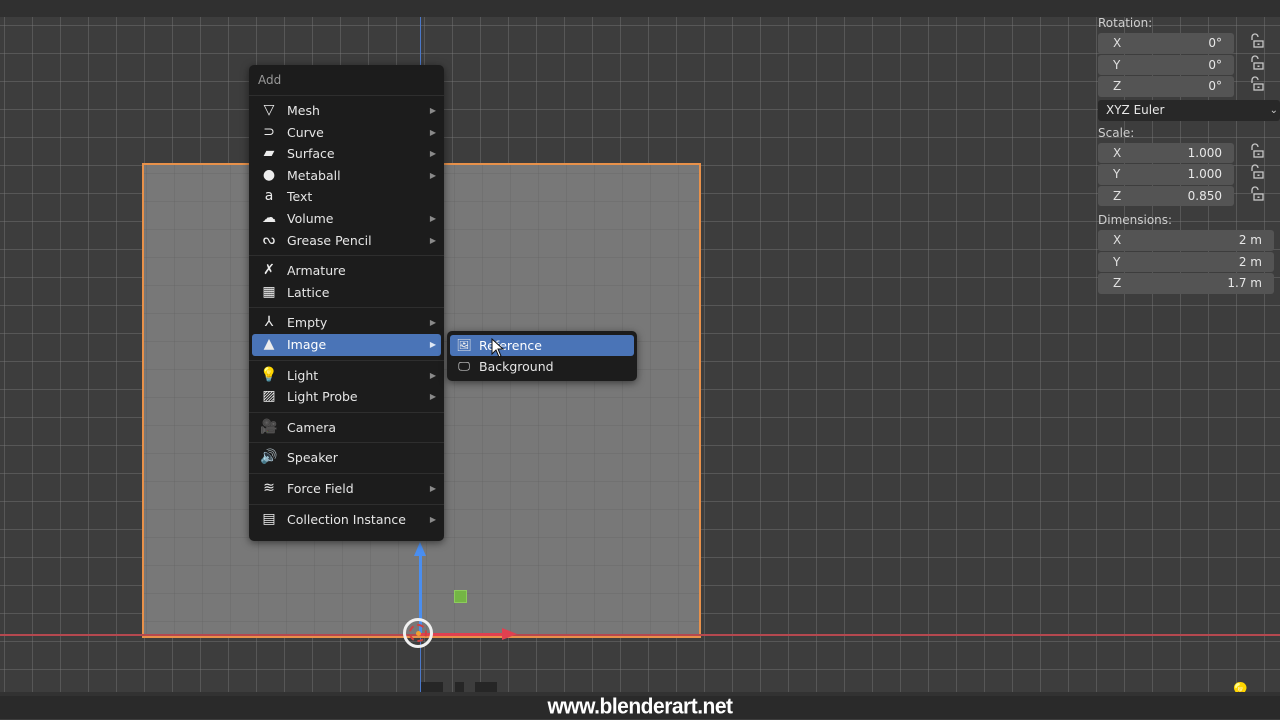 Image resolution: width=1280 pixels, height=720 pixels. Describe the element at coordinates (1135, 109) in the screenshot. I see `rotation-mode-value: XYZ Euler` at that location.